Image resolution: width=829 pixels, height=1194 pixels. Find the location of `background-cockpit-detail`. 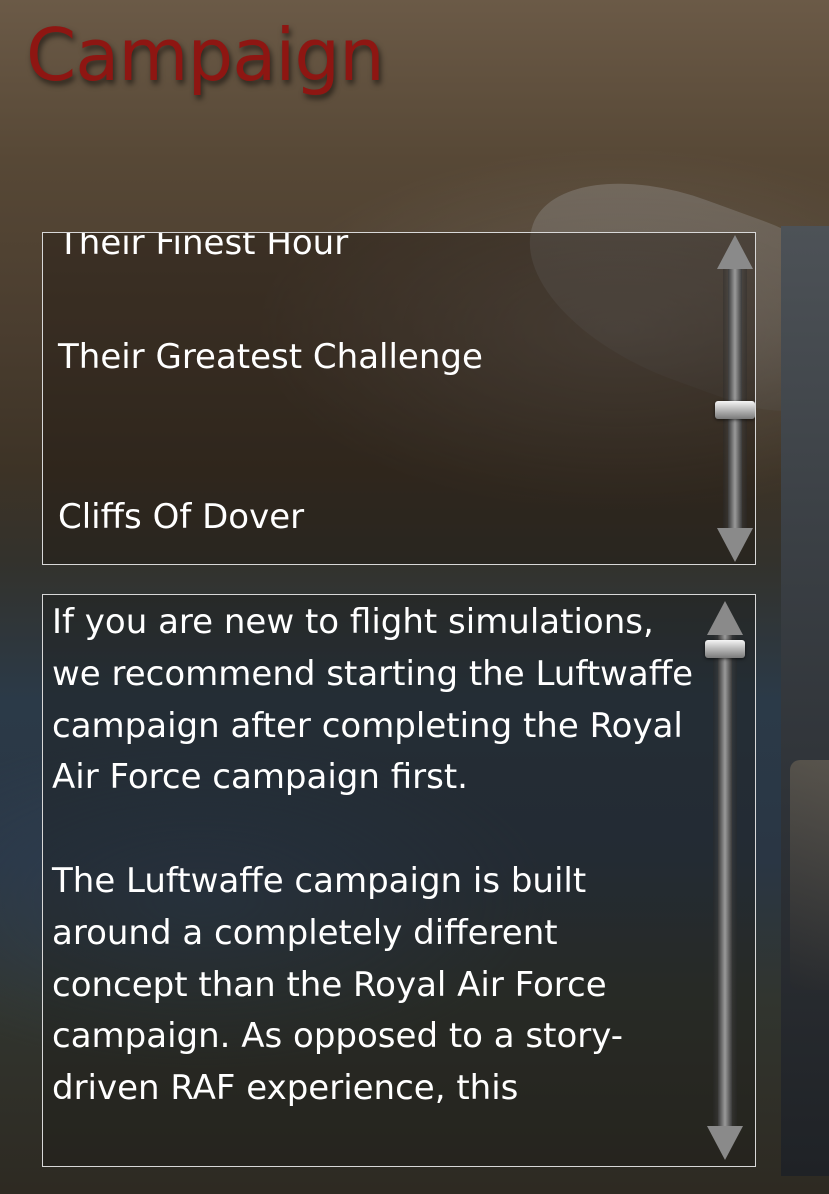

background-cockpit-detail is located at coordinates (809, 875).